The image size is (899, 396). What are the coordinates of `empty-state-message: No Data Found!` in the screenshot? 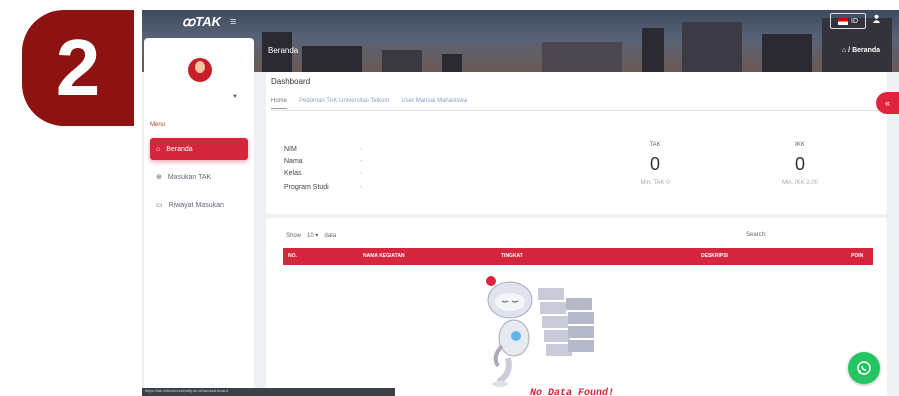 It's located at (572, 392).